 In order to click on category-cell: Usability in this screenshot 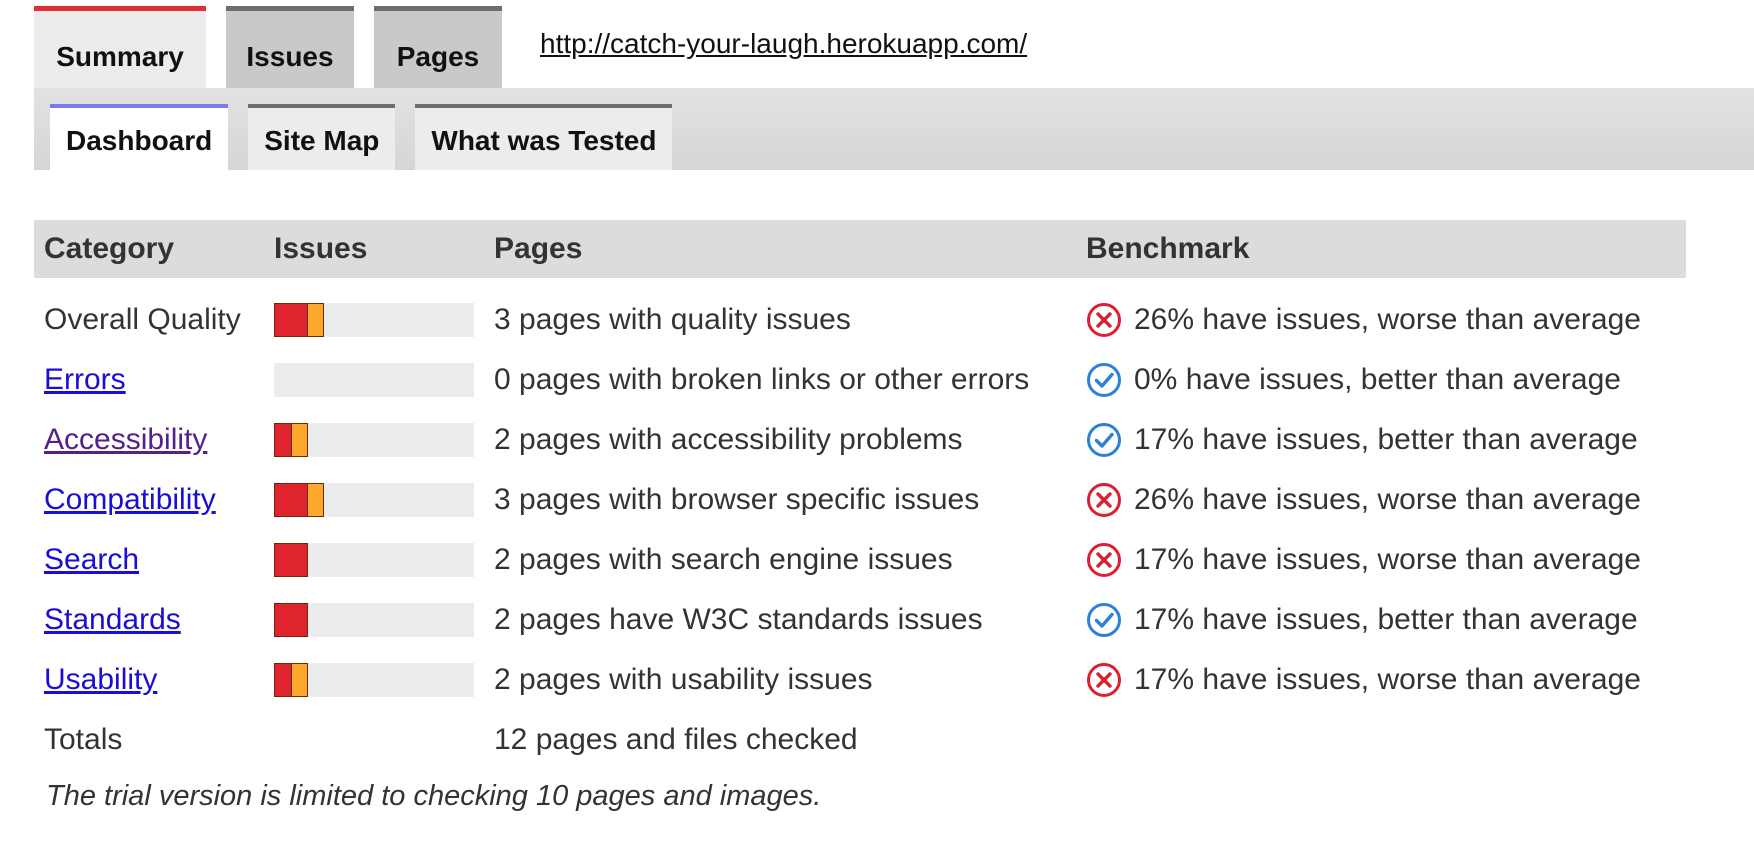, I will do `click(149, 680)`.